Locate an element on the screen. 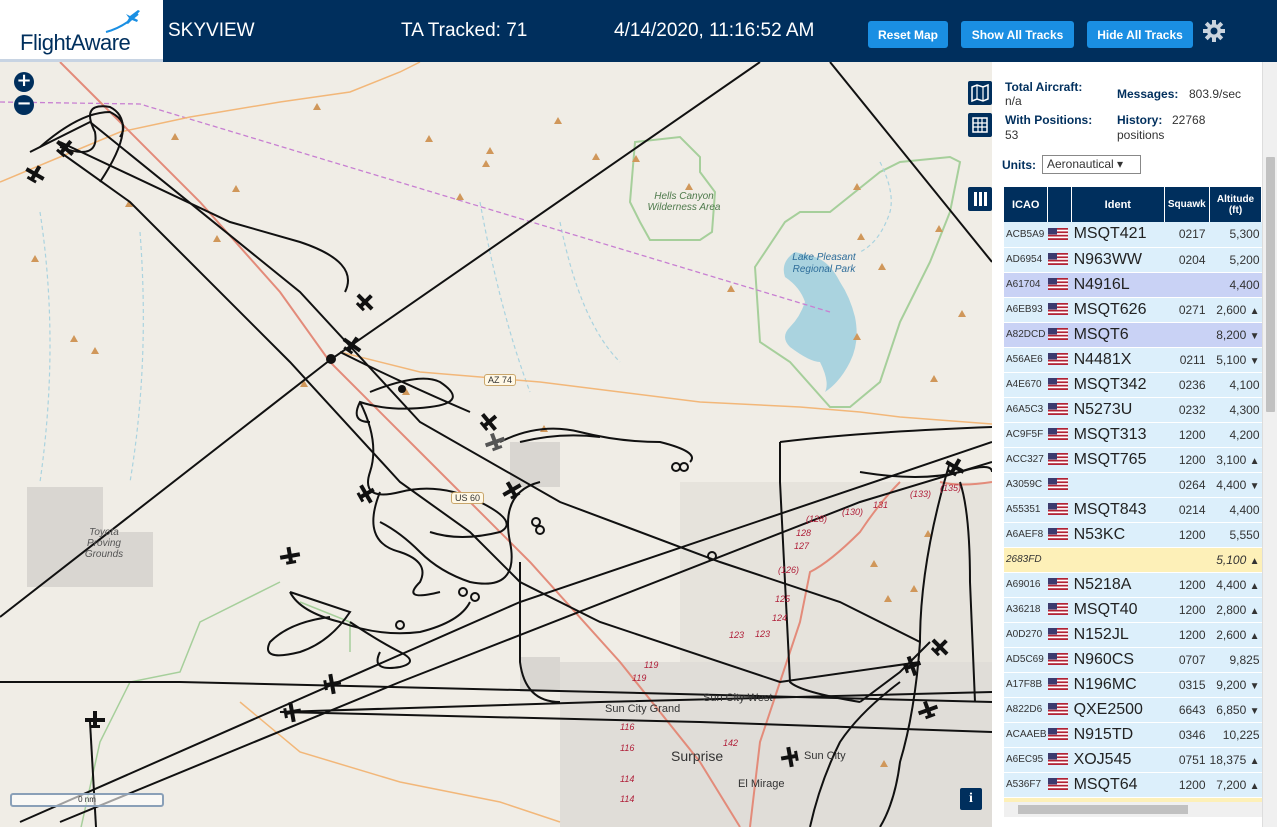 This screenshot has height=827, width=1277. column-header-ident: Ident is located at coordinates (1118, 204).